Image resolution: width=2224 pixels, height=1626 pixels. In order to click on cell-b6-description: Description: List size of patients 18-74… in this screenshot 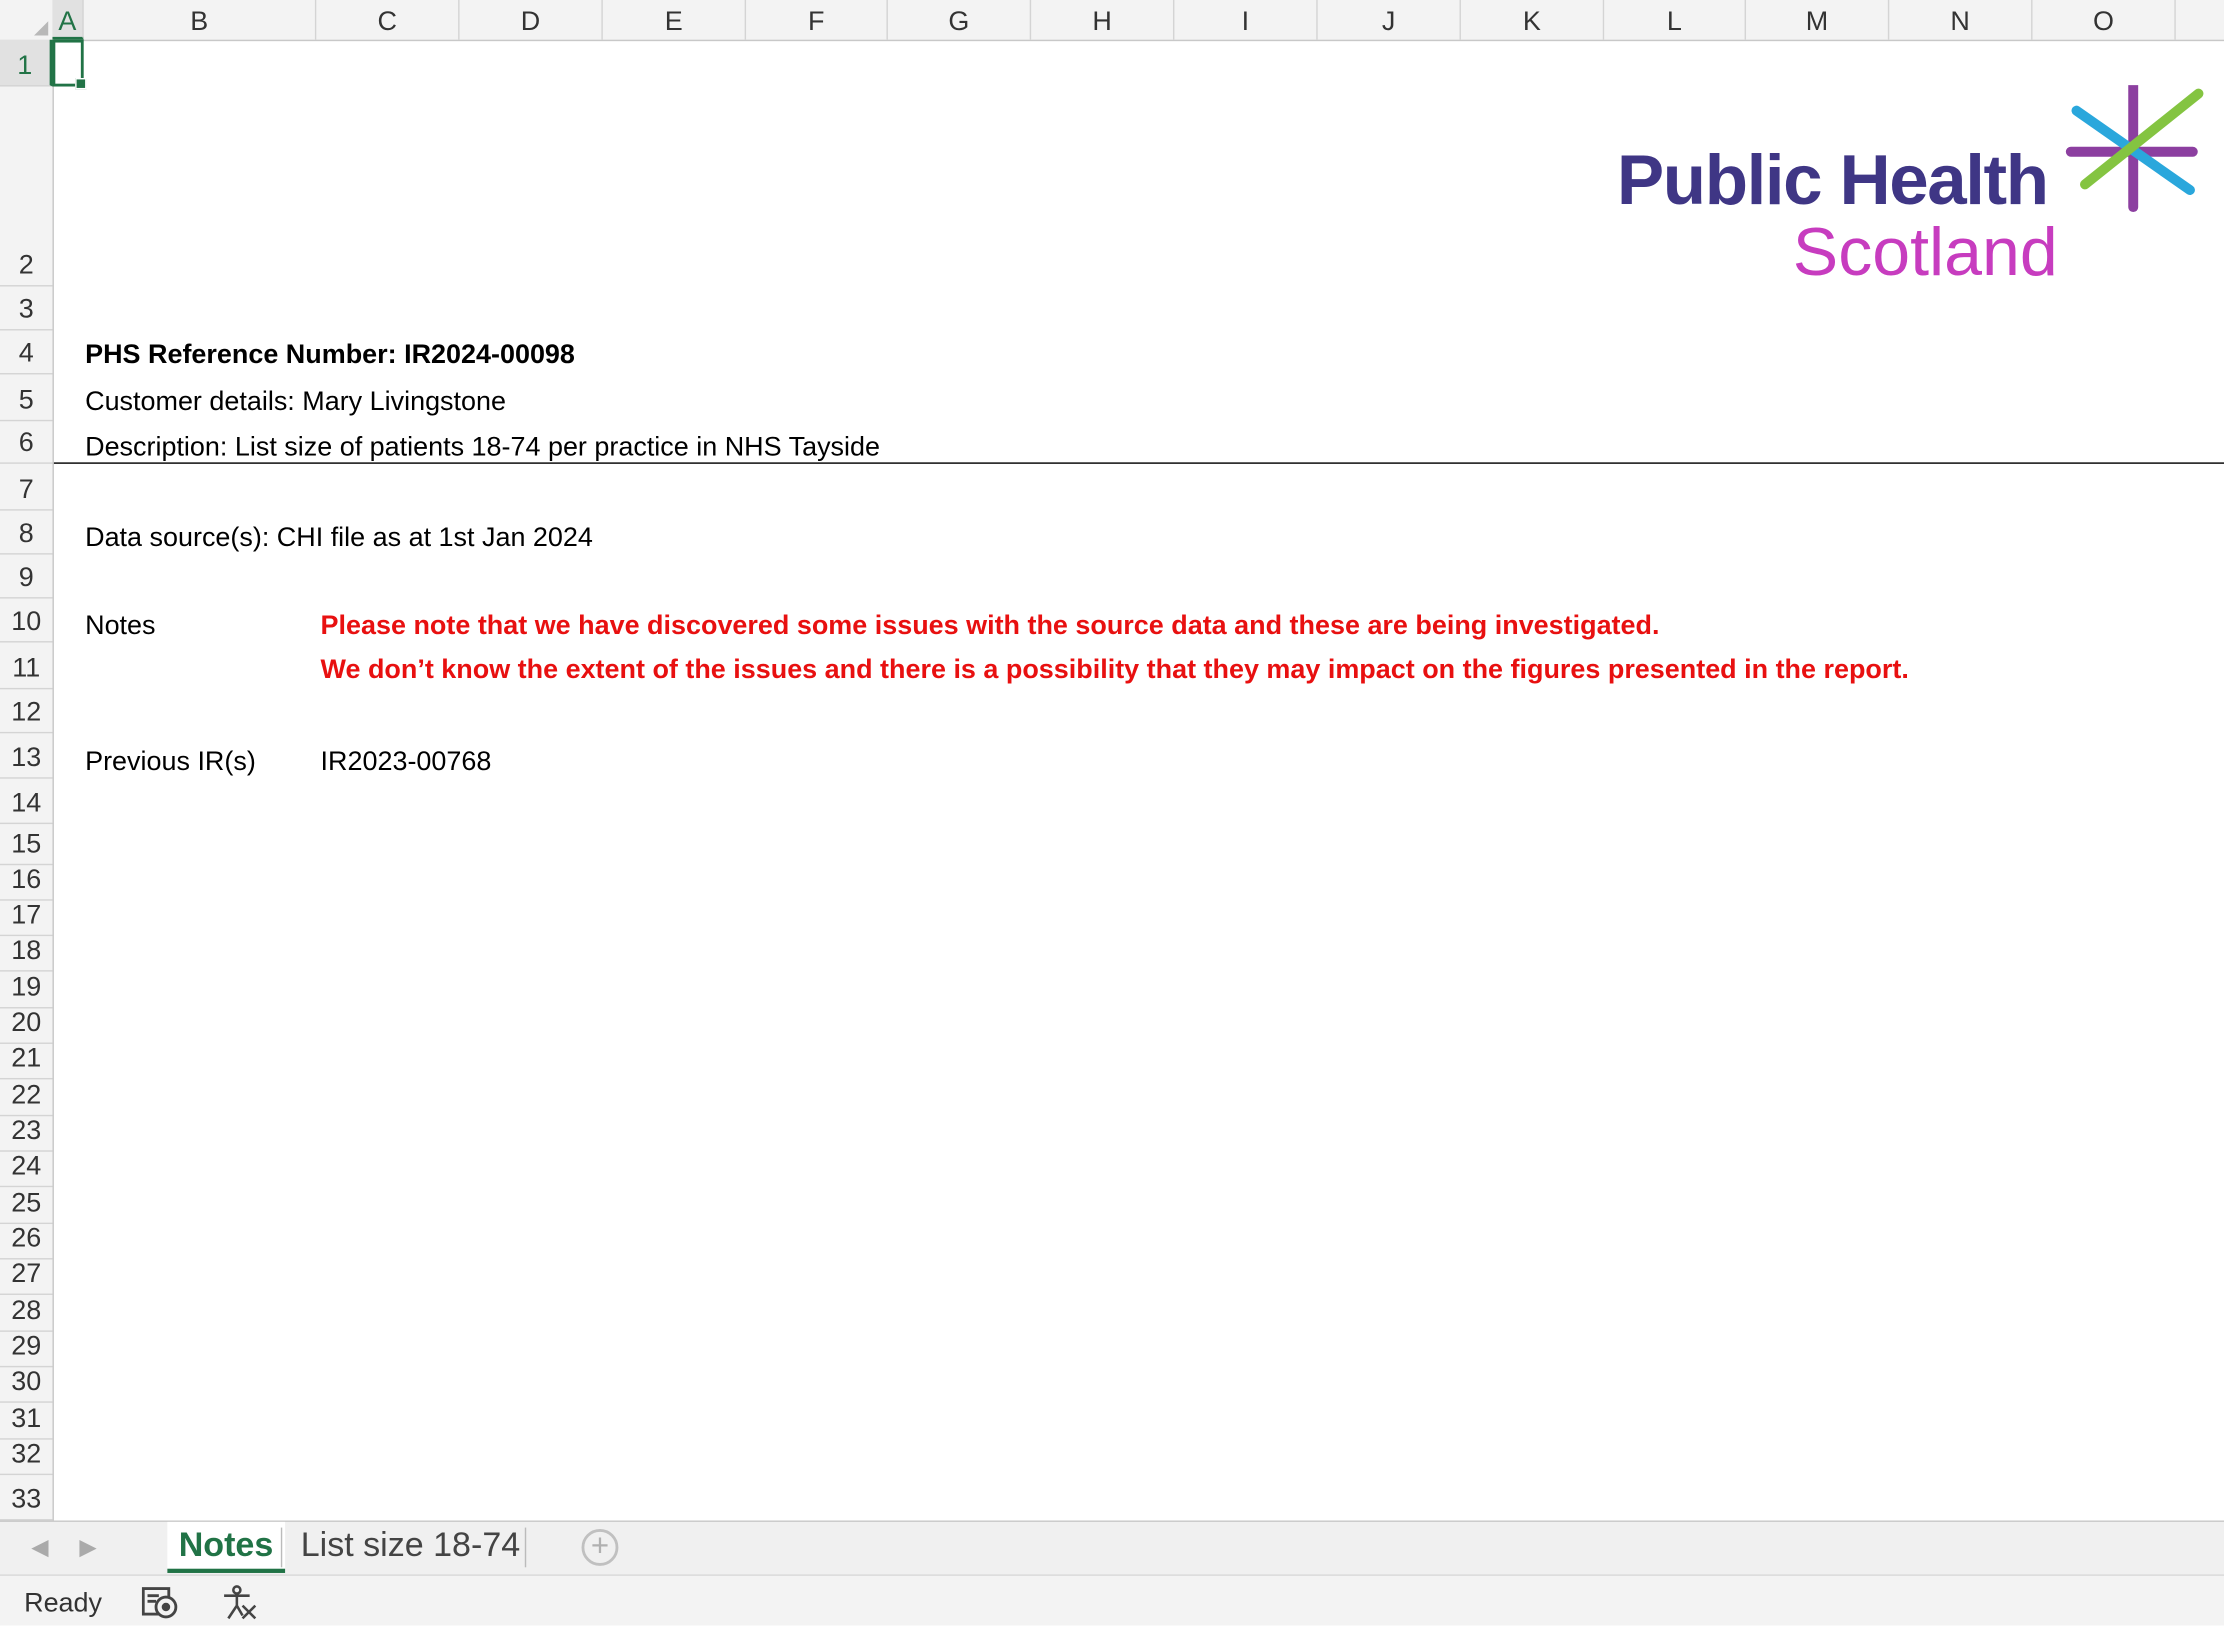, I will do `click(482, 448)`.